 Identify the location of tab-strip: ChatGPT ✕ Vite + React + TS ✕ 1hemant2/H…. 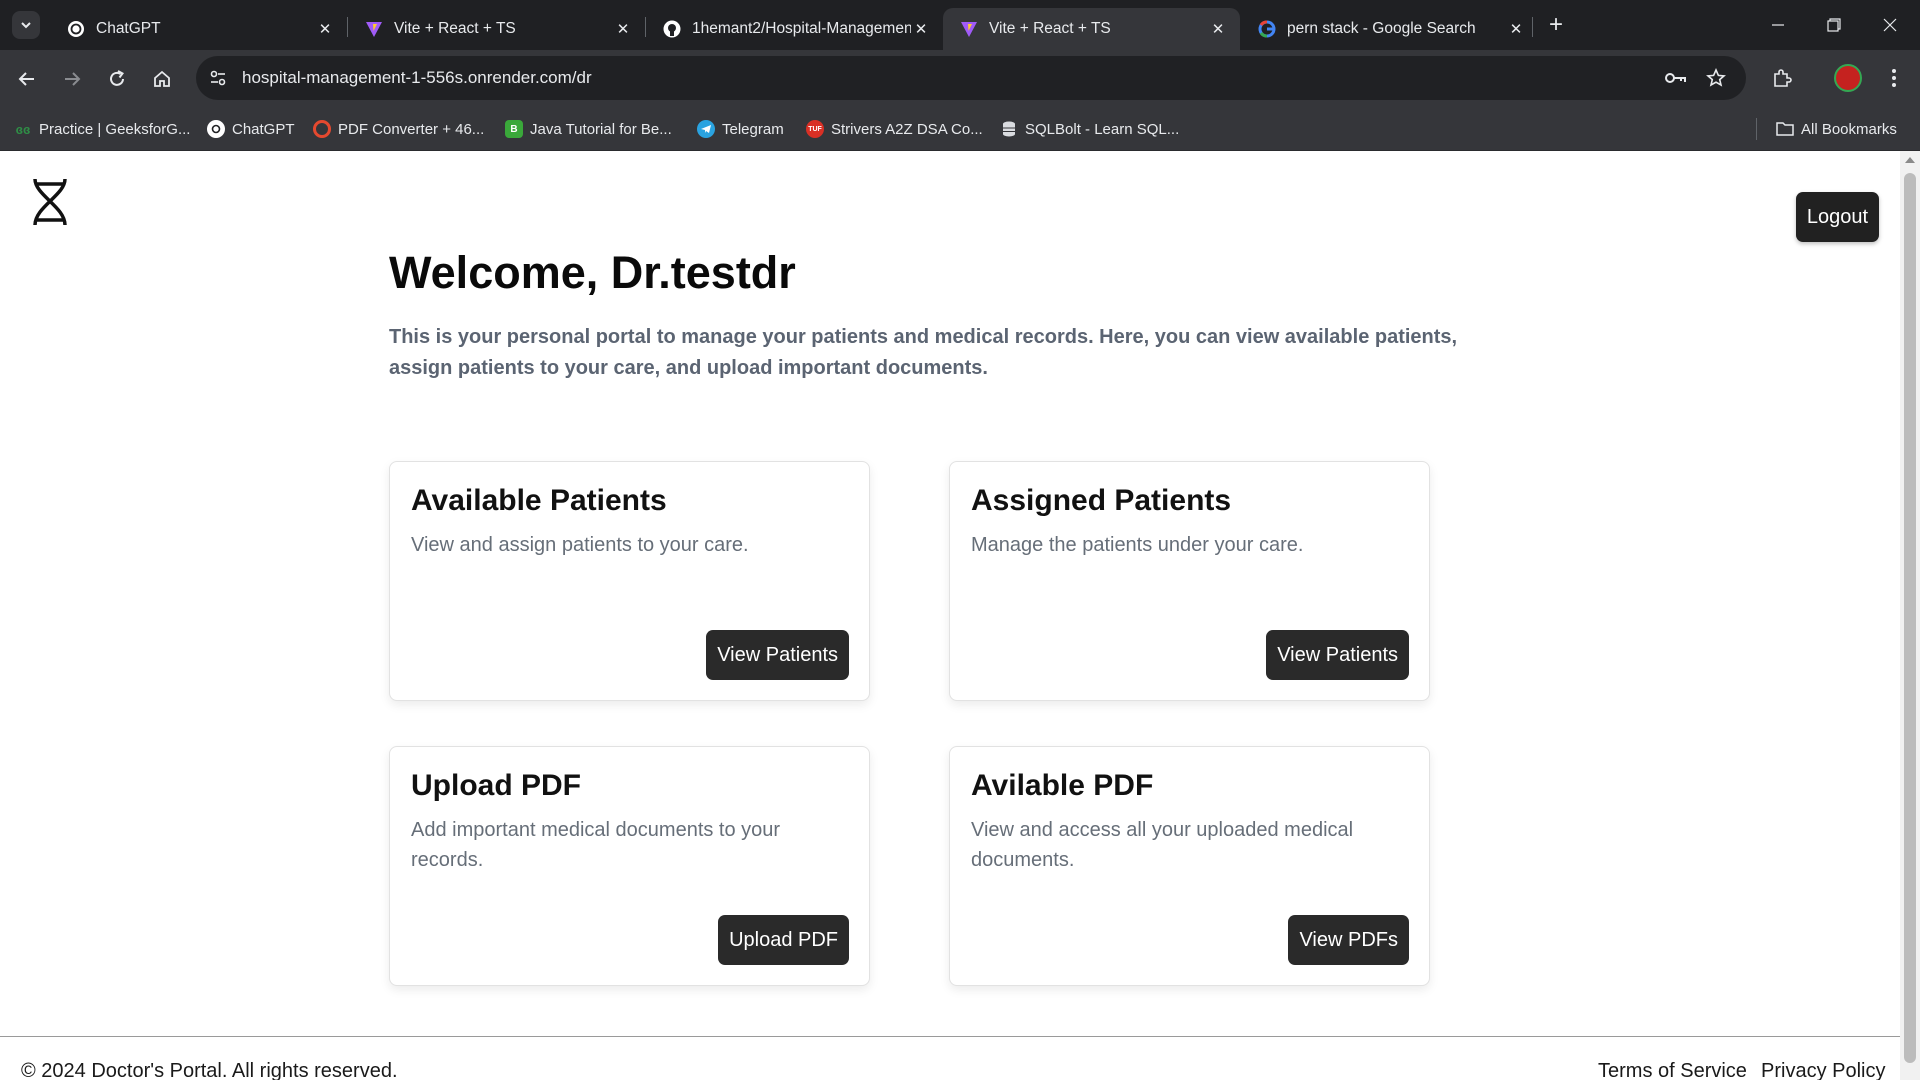
(960, 25).